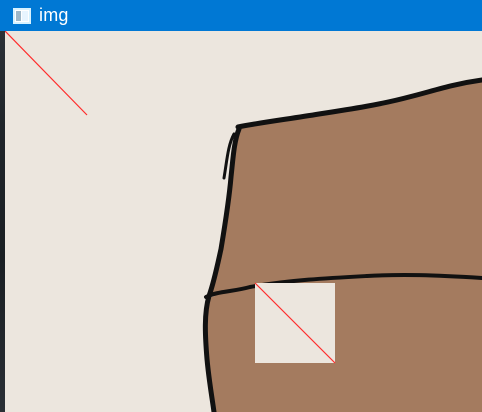 The height and width of the screenshot is (412, 482). Describe the element at coordinates (22, 15) in the screenshot. I see `image-window-icon` at that location.